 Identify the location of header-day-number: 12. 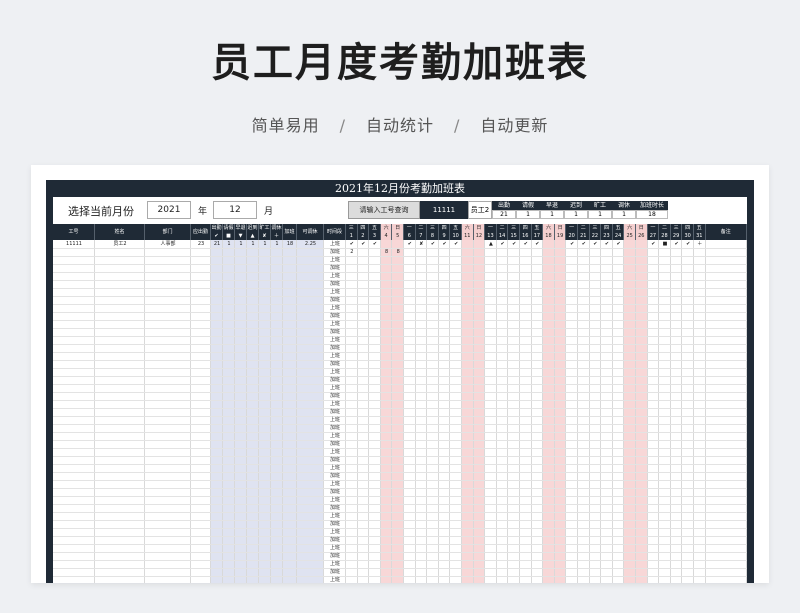
(479, 236).